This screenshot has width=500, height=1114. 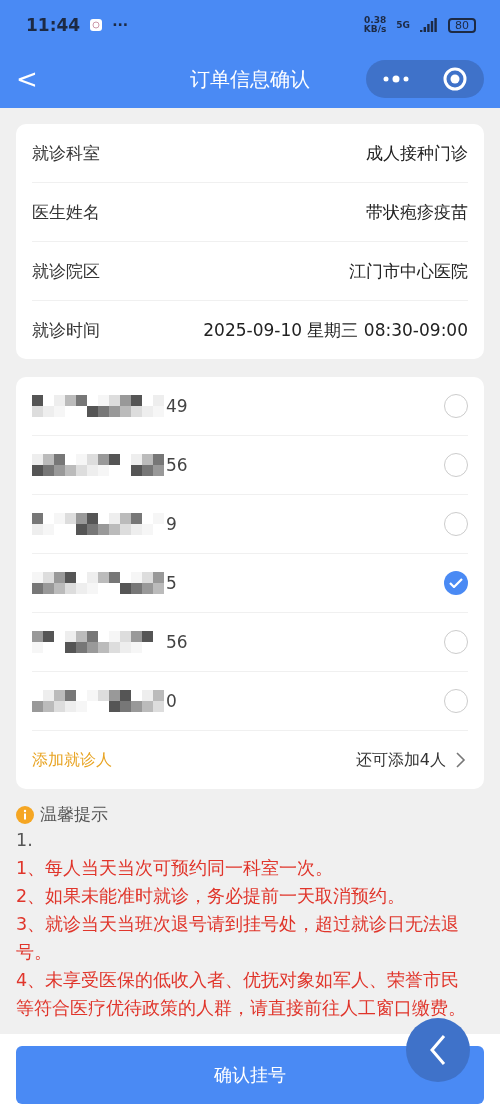 I want to click on chevron-right-icon, so click(x=461, y=760).